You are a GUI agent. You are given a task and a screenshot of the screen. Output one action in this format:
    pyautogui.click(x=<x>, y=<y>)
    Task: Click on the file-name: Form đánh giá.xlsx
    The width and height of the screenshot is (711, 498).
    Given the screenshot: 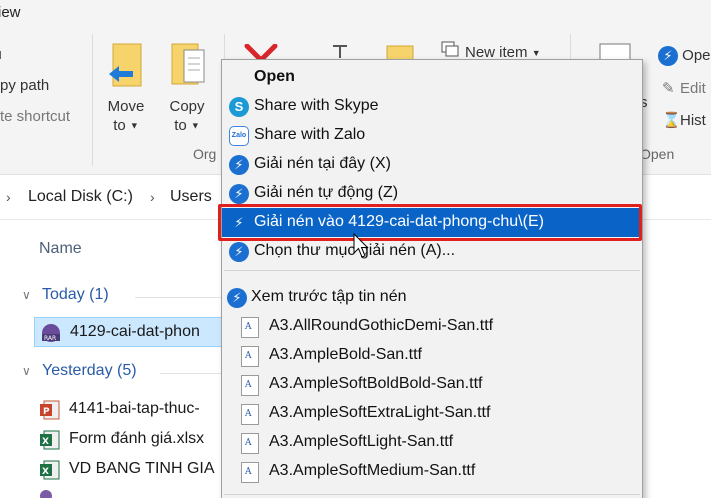 What is the action you would take?
    pyautogui.click(x=137, y=438)
    